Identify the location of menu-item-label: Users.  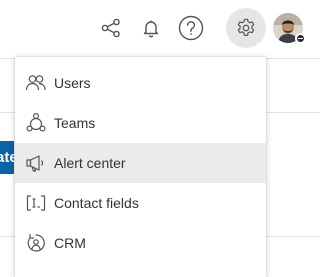
(72, 83).